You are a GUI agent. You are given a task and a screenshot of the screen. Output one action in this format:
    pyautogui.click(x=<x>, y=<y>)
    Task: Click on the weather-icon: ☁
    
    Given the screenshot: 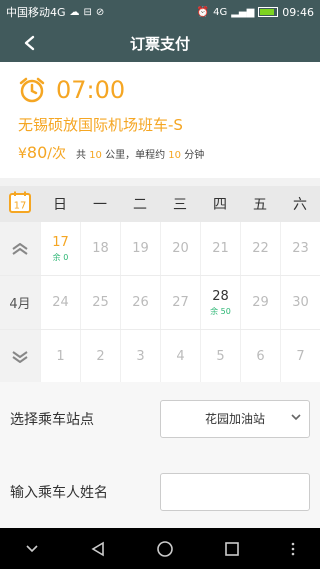 What is the action you would take?
    pyautogui.click(x=74, y=12)
    